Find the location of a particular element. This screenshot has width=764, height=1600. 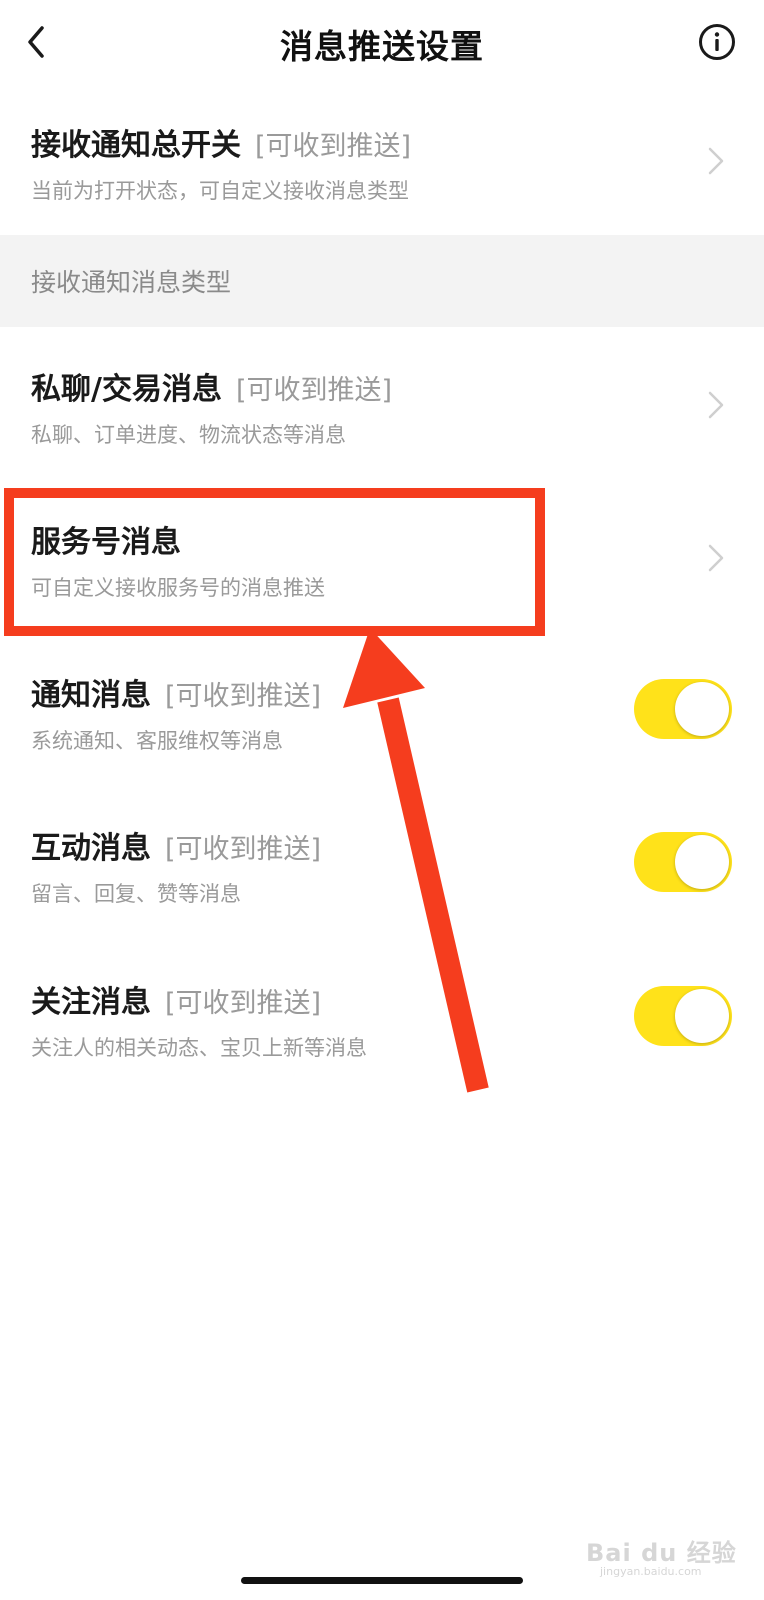

watermark-url: jingyan.baidu.com is located at coordinates (651, 1571).